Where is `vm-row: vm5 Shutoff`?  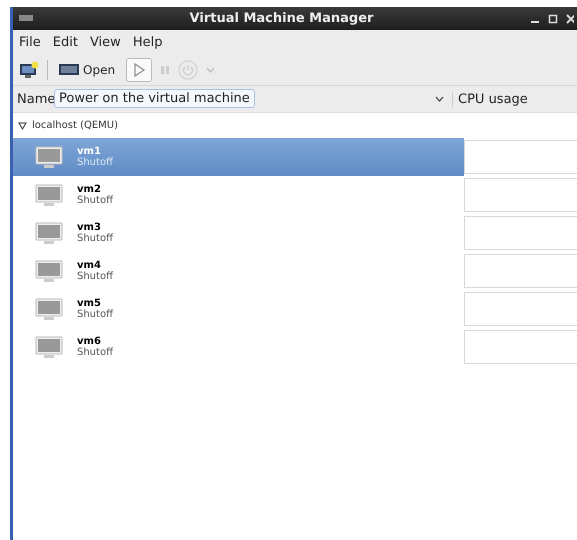
vm-row: vm5 Shutoff is located at coordinates (238, 309).